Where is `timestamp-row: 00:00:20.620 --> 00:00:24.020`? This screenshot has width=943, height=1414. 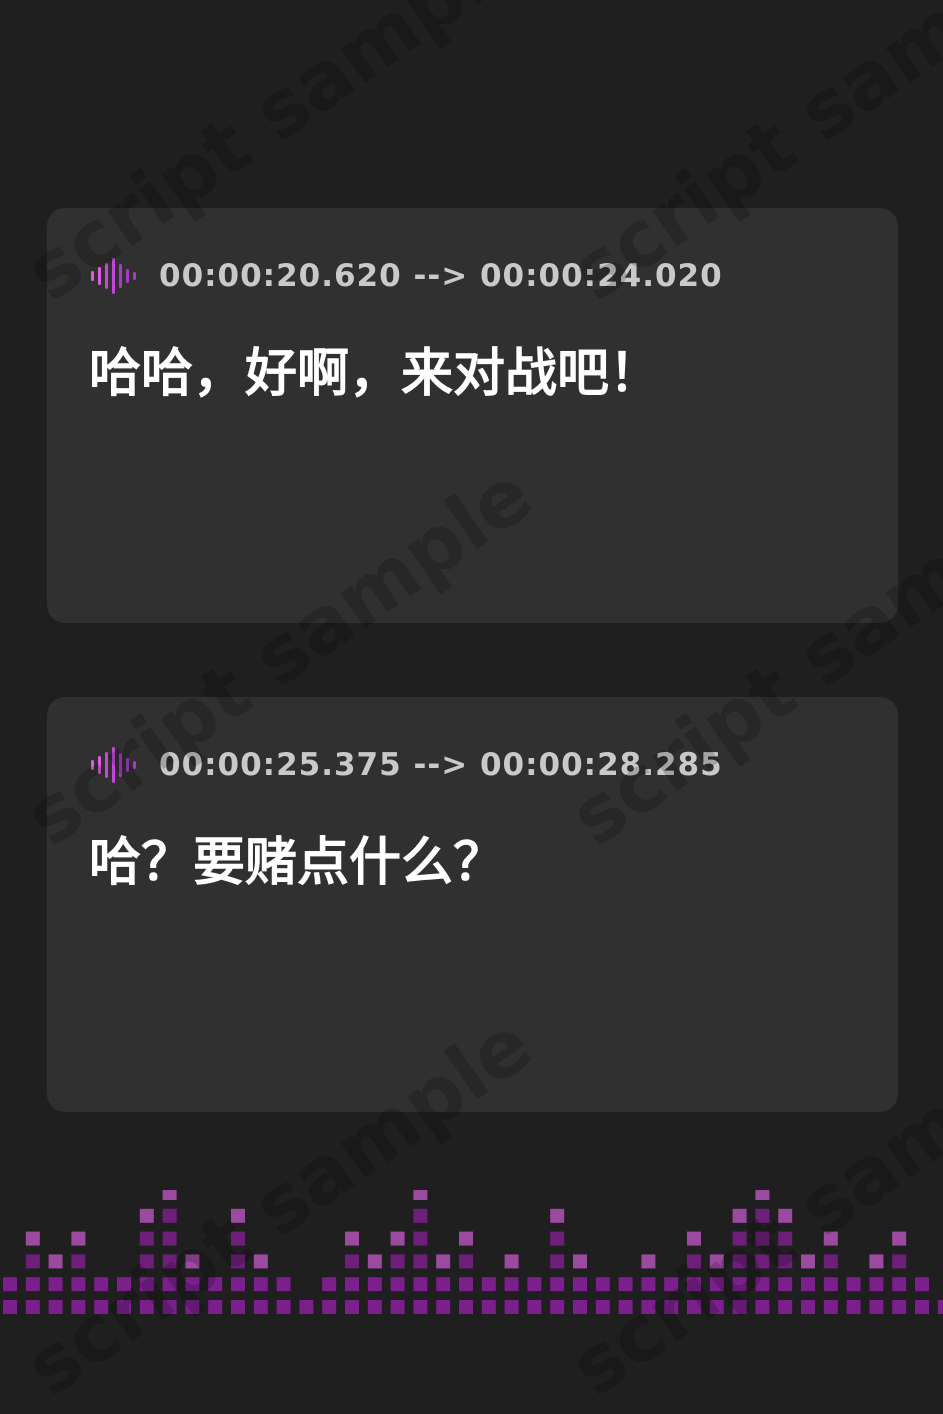
timestamp-row: 00:00:20.620 --> 00:00:24.020 is located at coordinates (406, 276).